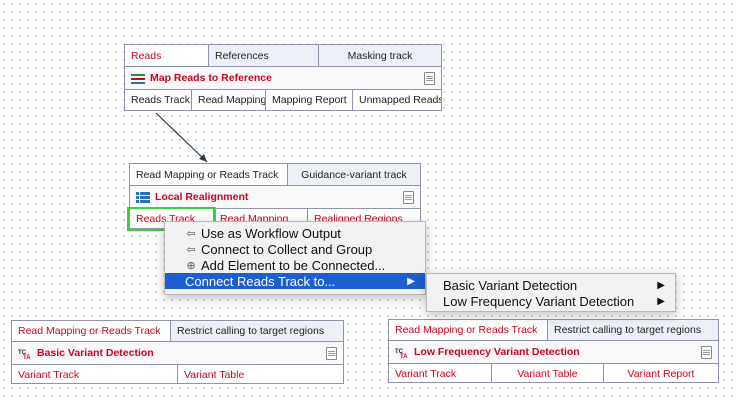 This screenshot has height=403, width=739. Describe the element at coordinates (158, 100) in the screenshot. I see `output-reads-track: Reads Track` at that location.